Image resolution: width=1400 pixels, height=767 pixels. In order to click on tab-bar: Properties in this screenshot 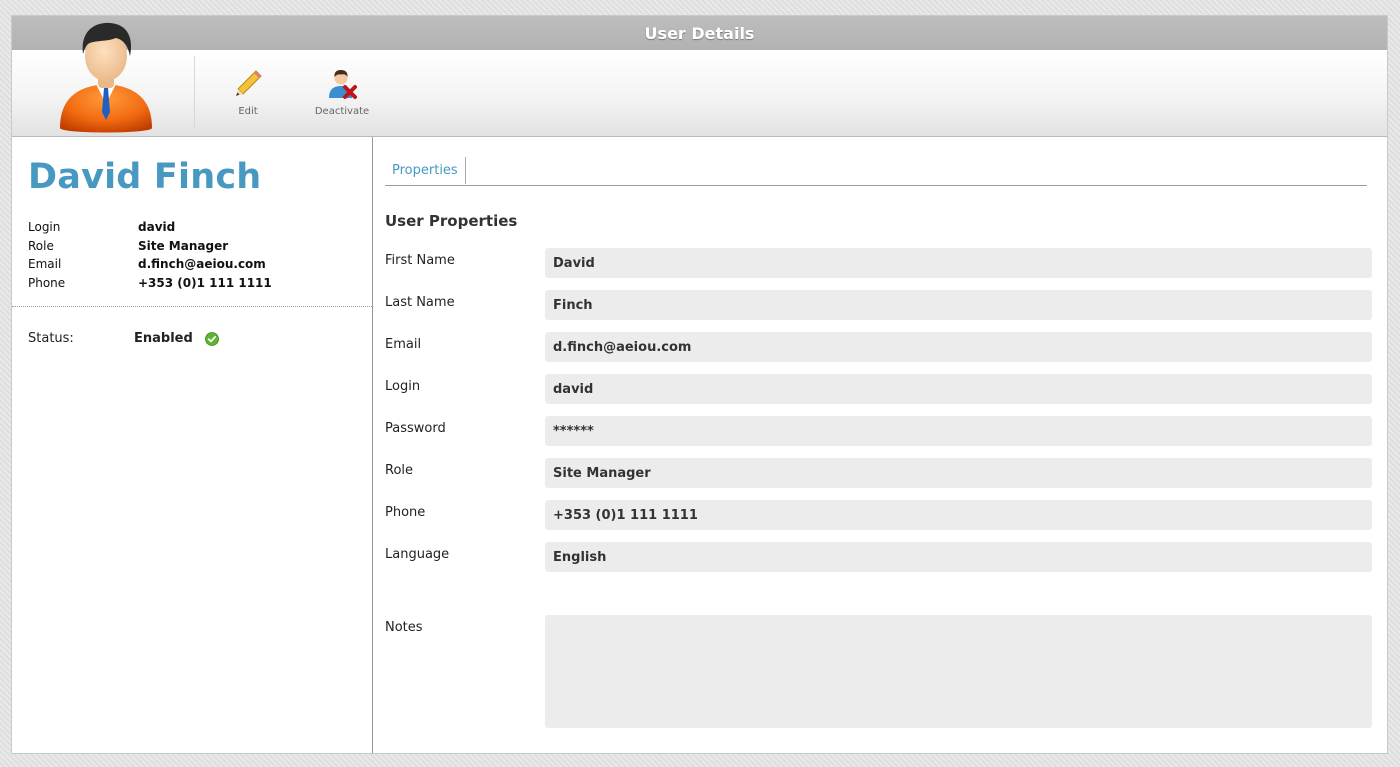, I will do `click(876, 171)`.